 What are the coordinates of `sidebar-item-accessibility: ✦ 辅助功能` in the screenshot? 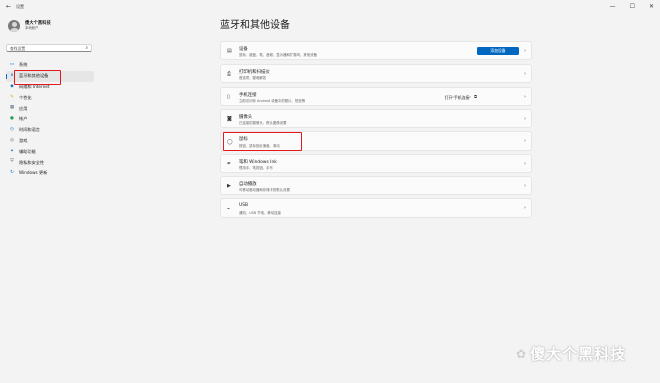 It's located at (50, 151).